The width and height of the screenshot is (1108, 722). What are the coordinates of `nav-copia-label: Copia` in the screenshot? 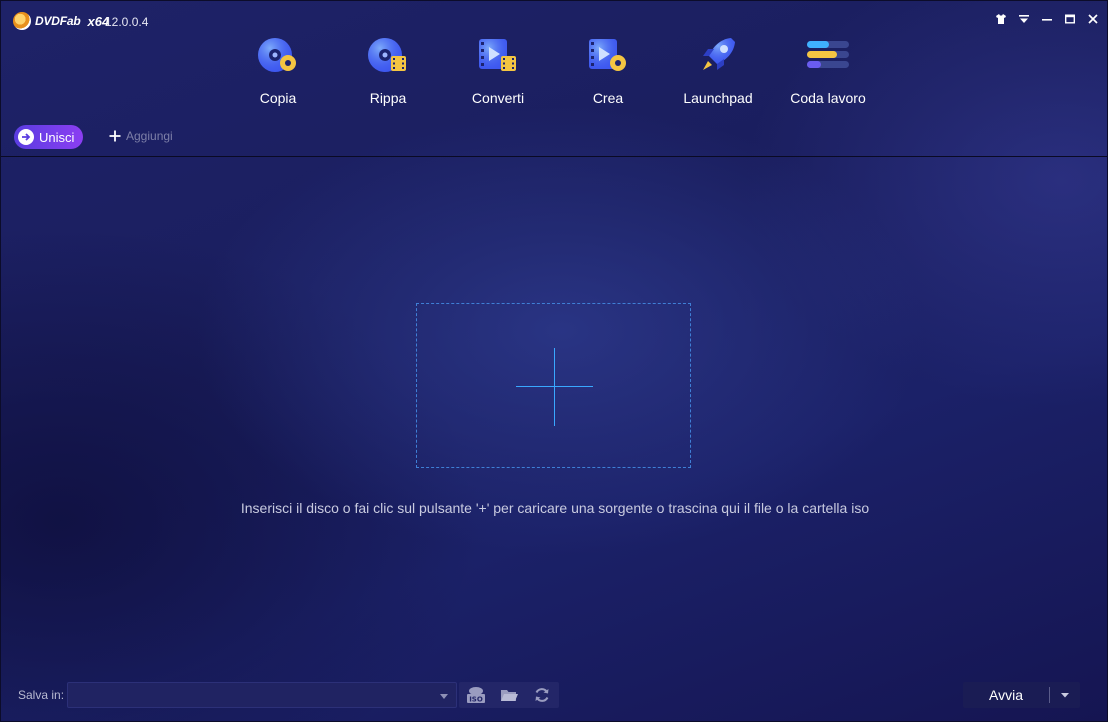 It's located at (278, 98).